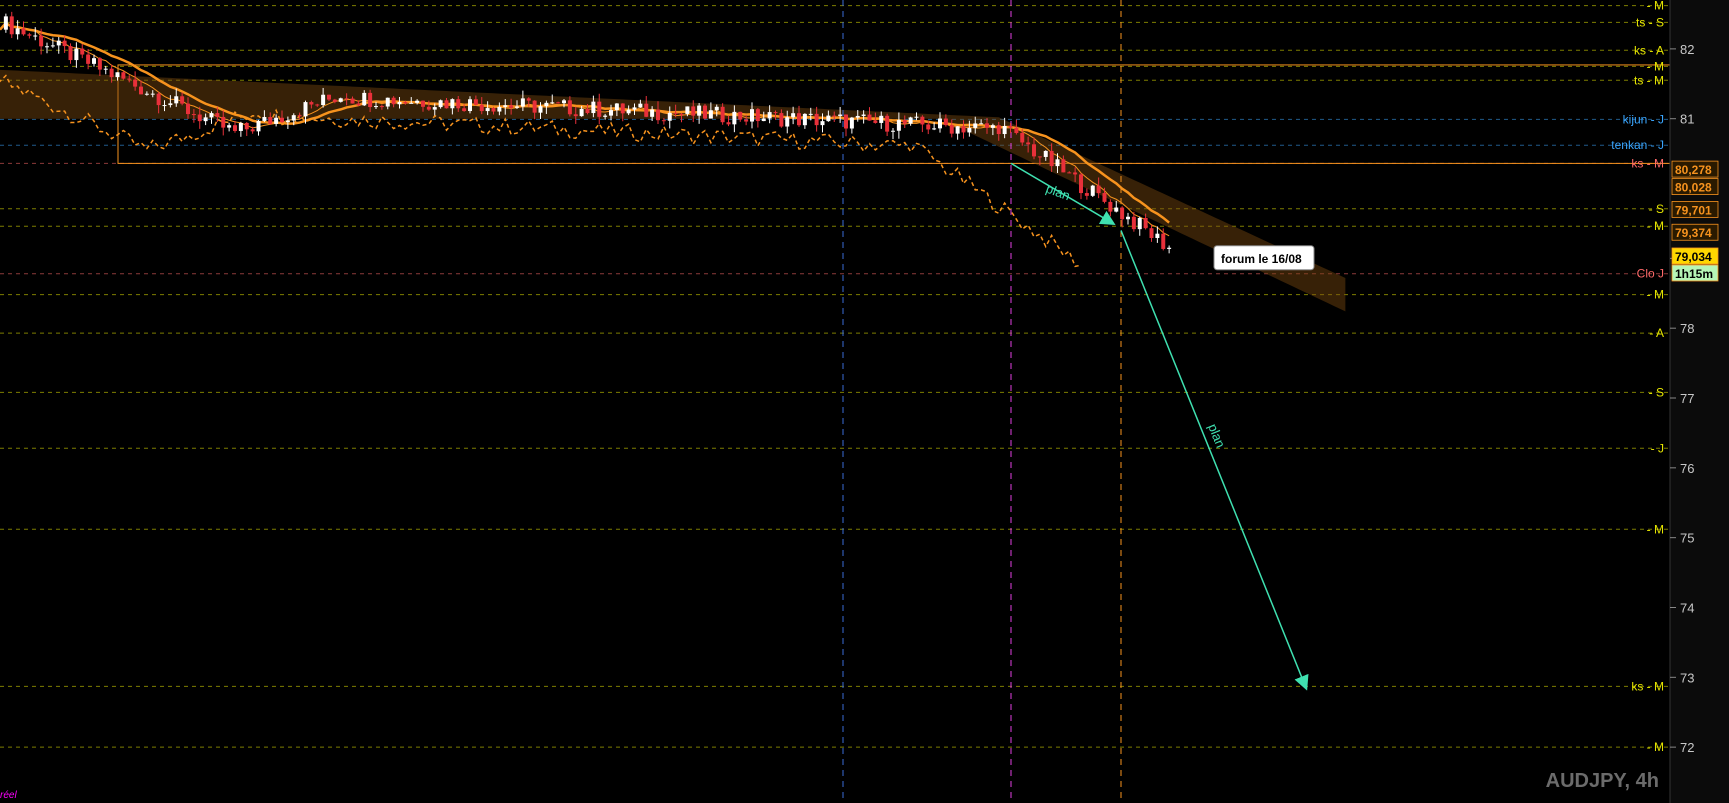 The image size is (1729, 803). Describe the element at coordinates (1687, 747) in the screenshot. I see `y-tick-label: 72` at that location.